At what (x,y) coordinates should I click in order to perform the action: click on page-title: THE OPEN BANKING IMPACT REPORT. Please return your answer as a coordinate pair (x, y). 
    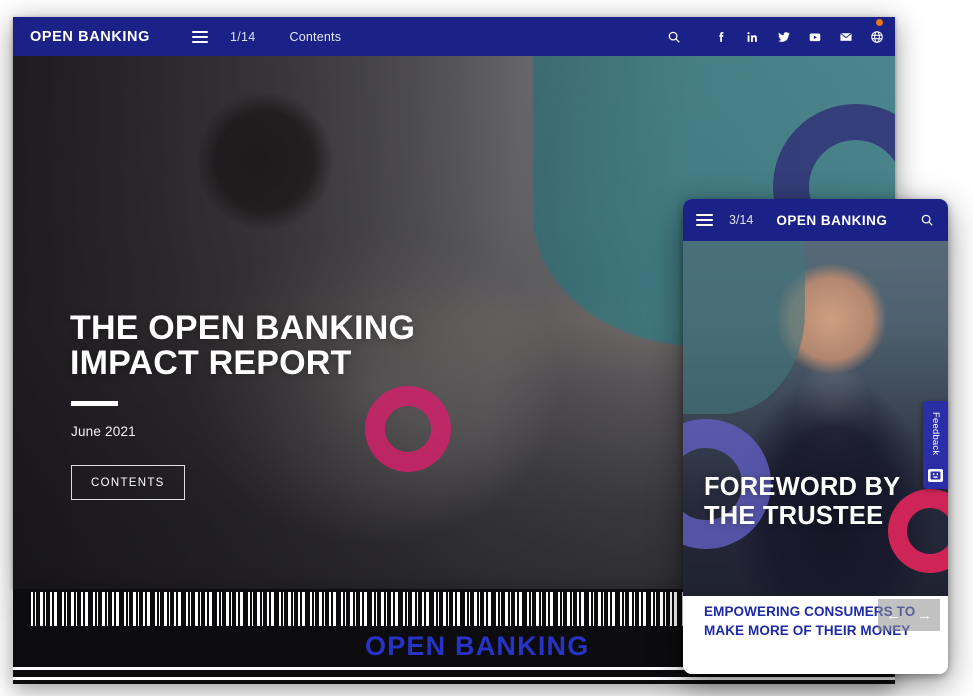
    Looking at the image, I should click on (243, 345).